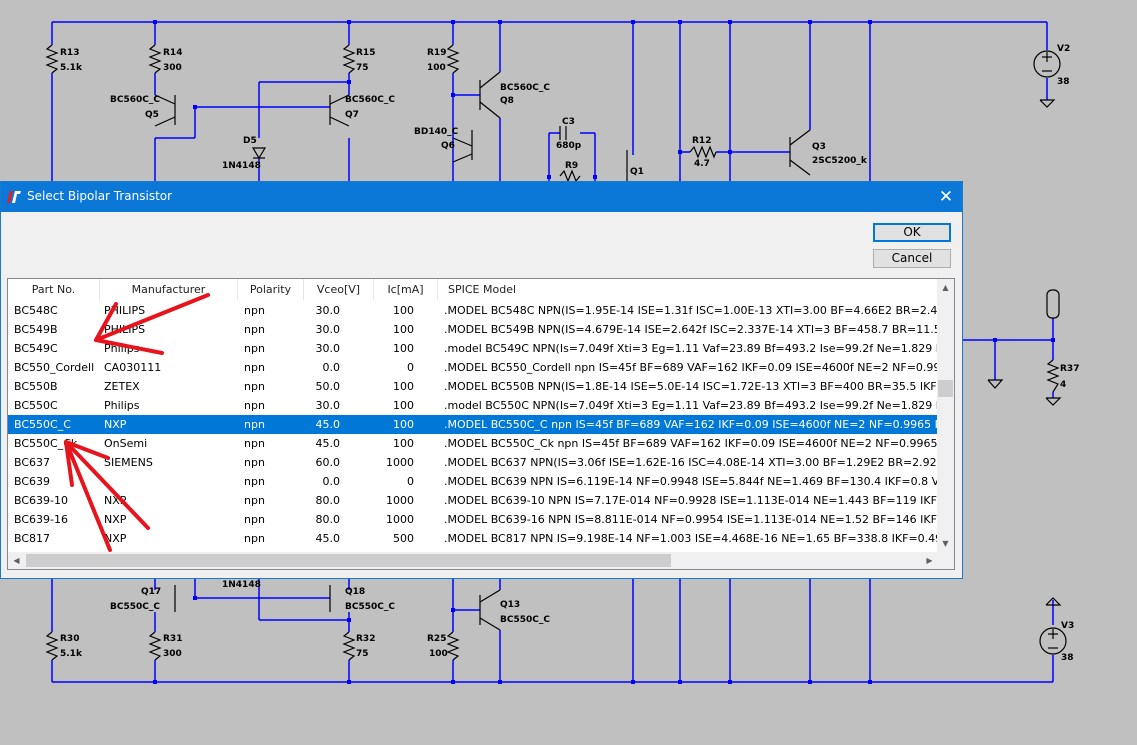 The image size is (1137, 745). What do you see at coordinates (167, 481) in the screenshot?
I see `cell-manufacturer` at bounding box center [167, 481].